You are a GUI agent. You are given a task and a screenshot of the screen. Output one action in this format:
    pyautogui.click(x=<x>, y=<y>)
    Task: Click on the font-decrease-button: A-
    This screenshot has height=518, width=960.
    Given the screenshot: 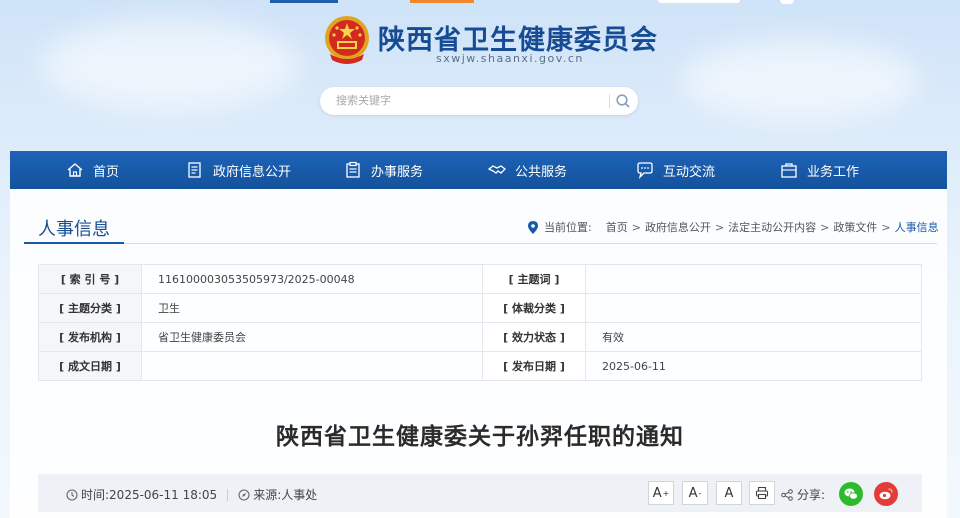 What is the action you would take?
    pyautogui.click(x=695, y=493)
    